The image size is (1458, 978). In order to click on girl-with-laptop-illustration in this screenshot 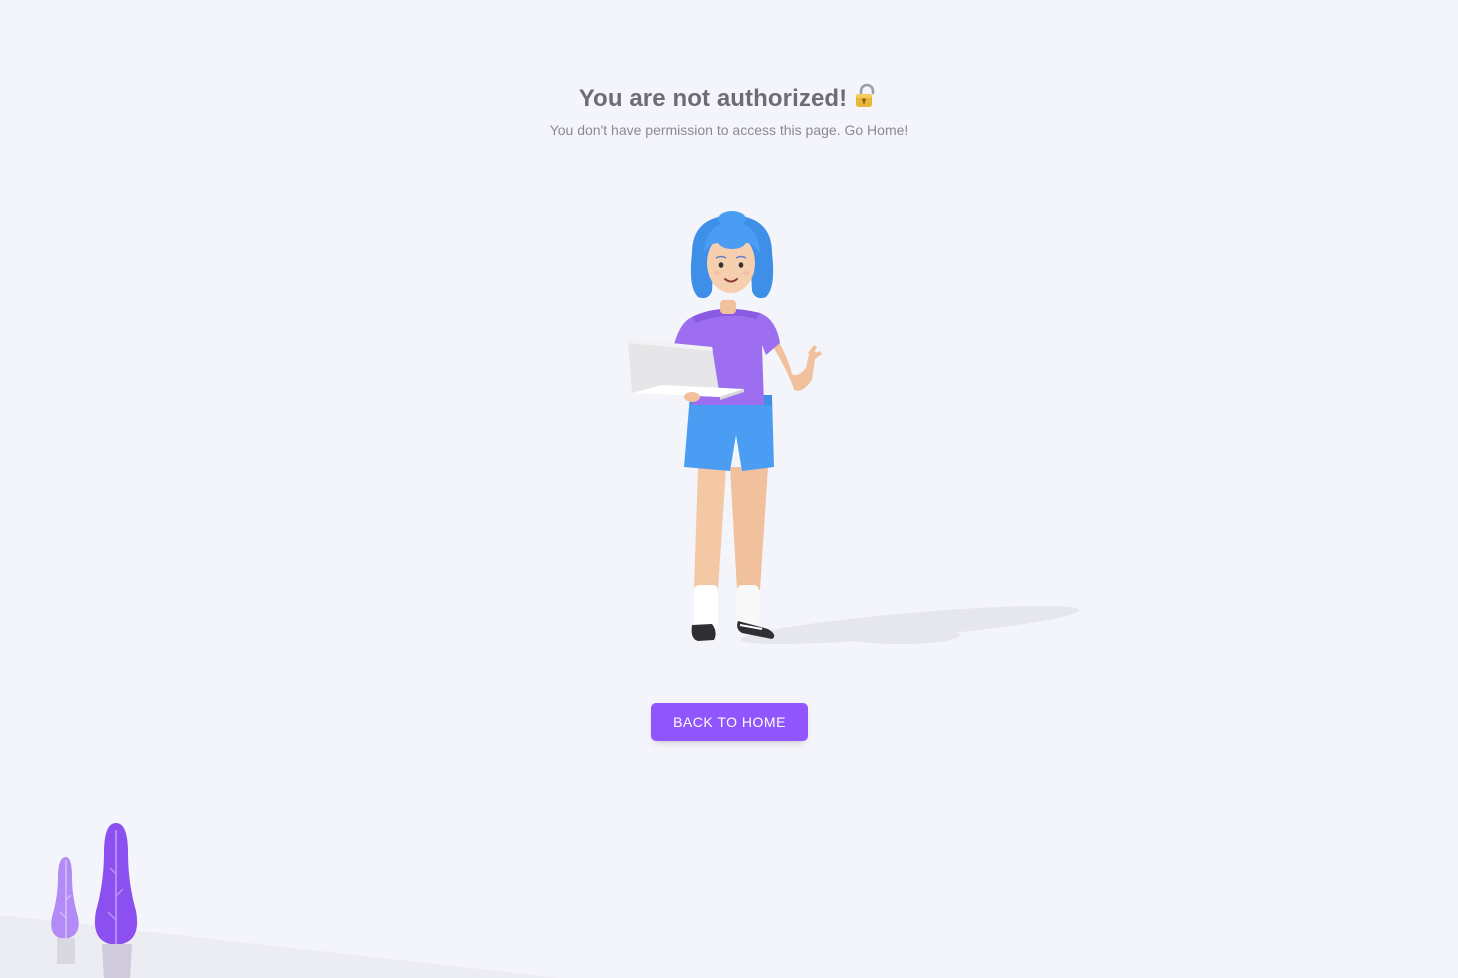, I will do `click(854, 428)`.